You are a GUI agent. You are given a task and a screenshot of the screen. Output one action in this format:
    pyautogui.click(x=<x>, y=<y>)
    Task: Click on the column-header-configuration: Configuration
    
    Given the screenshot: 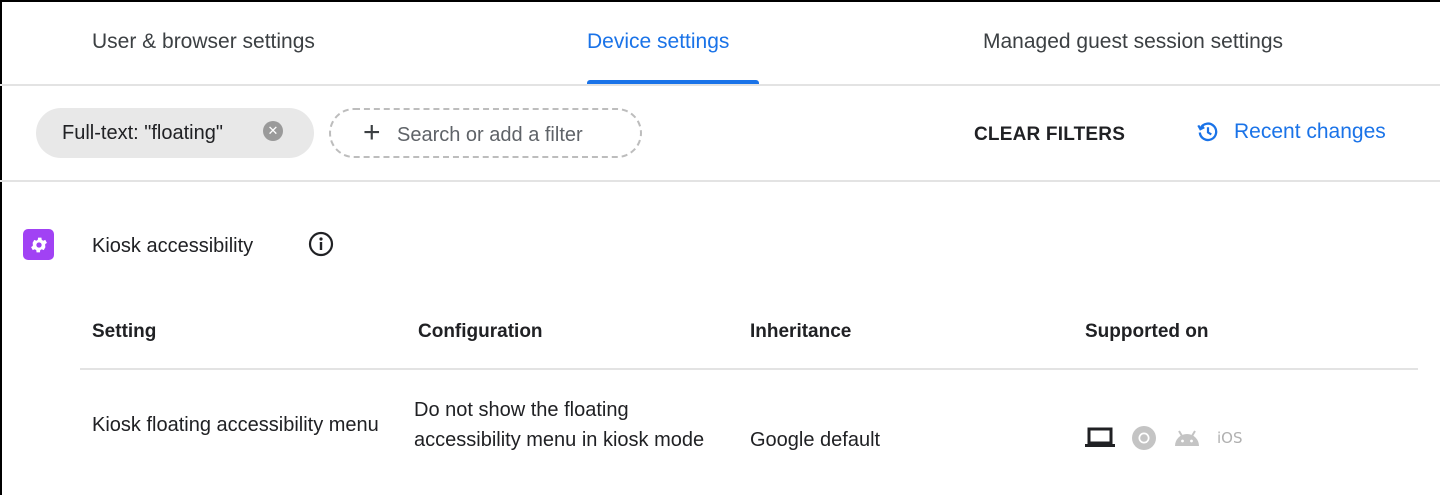 What is the action you would take?
    pyautogui.click(x=480, y=331)
    